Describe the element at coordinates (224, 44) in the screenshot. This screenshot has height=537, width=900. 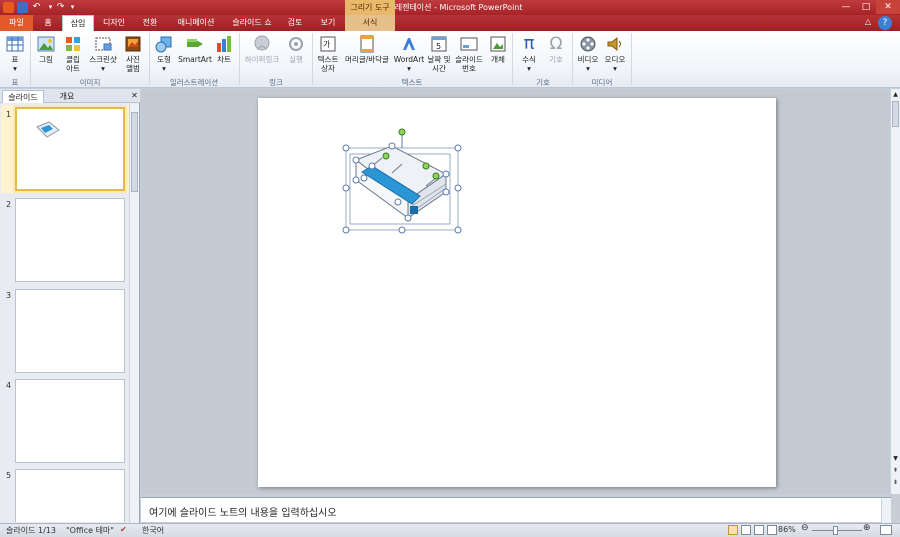
I see `chart-icon` at that location.